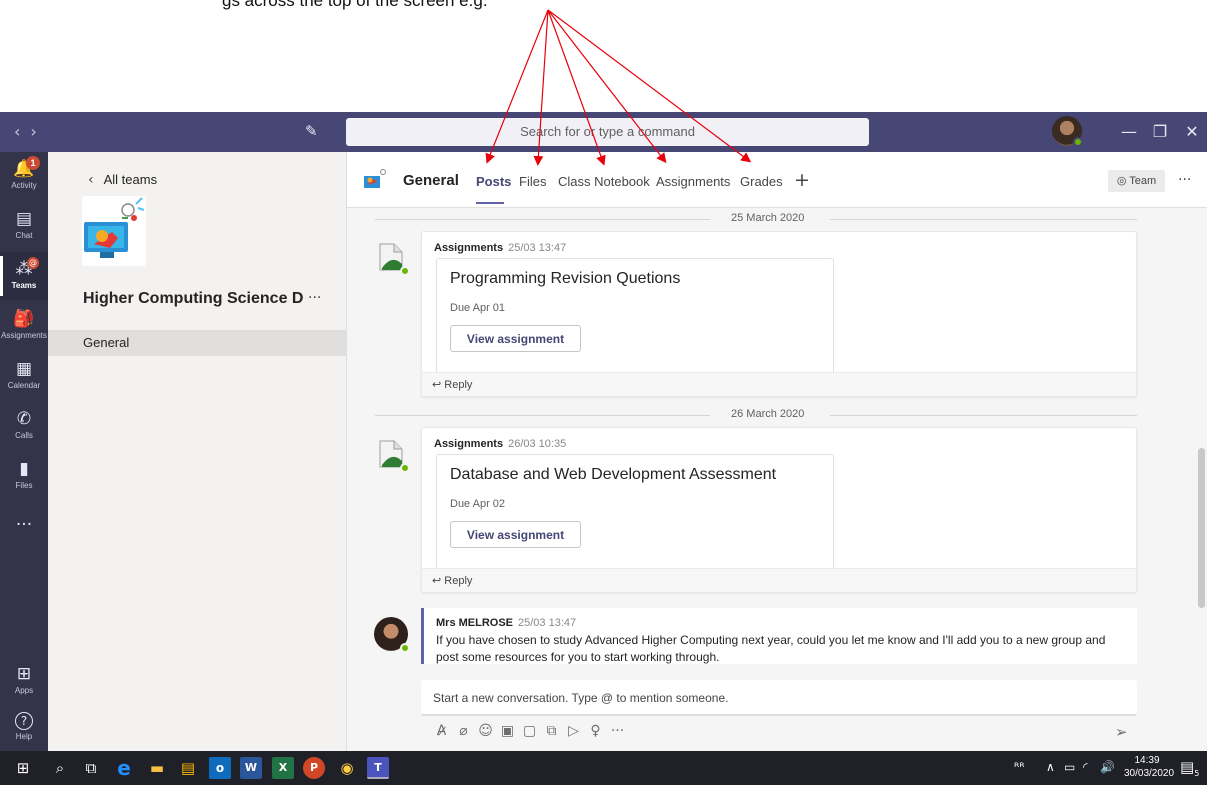  Describe the element at coordinates (283, 768) in the screenshot. I see `excel-icon: X` at that location.